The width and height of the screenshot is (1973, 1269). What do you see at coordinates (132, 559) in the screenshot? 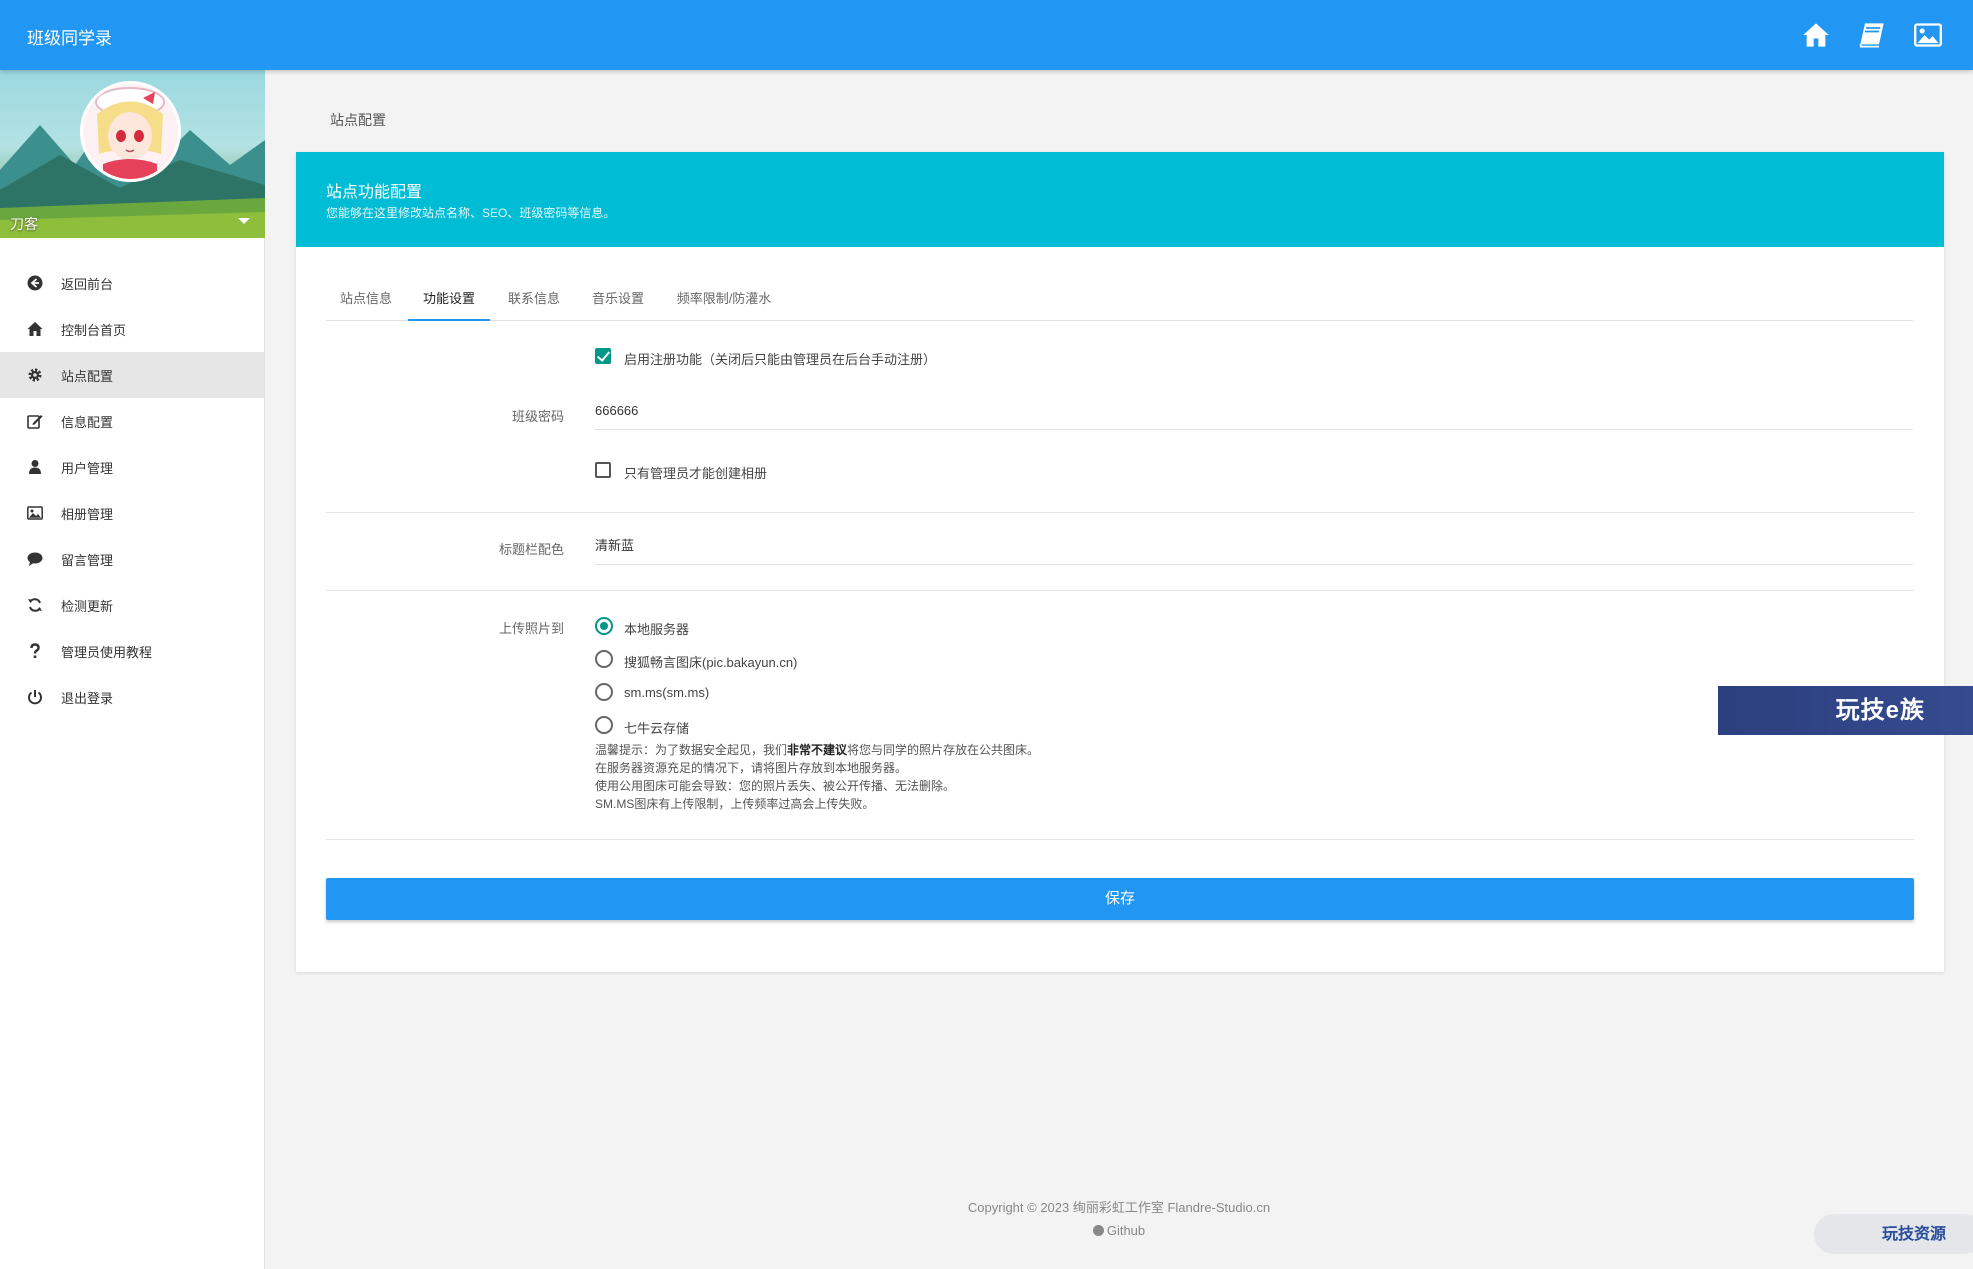
I see `sidebar-item-message-management: 留言管理` at bounding box center [132, 559].